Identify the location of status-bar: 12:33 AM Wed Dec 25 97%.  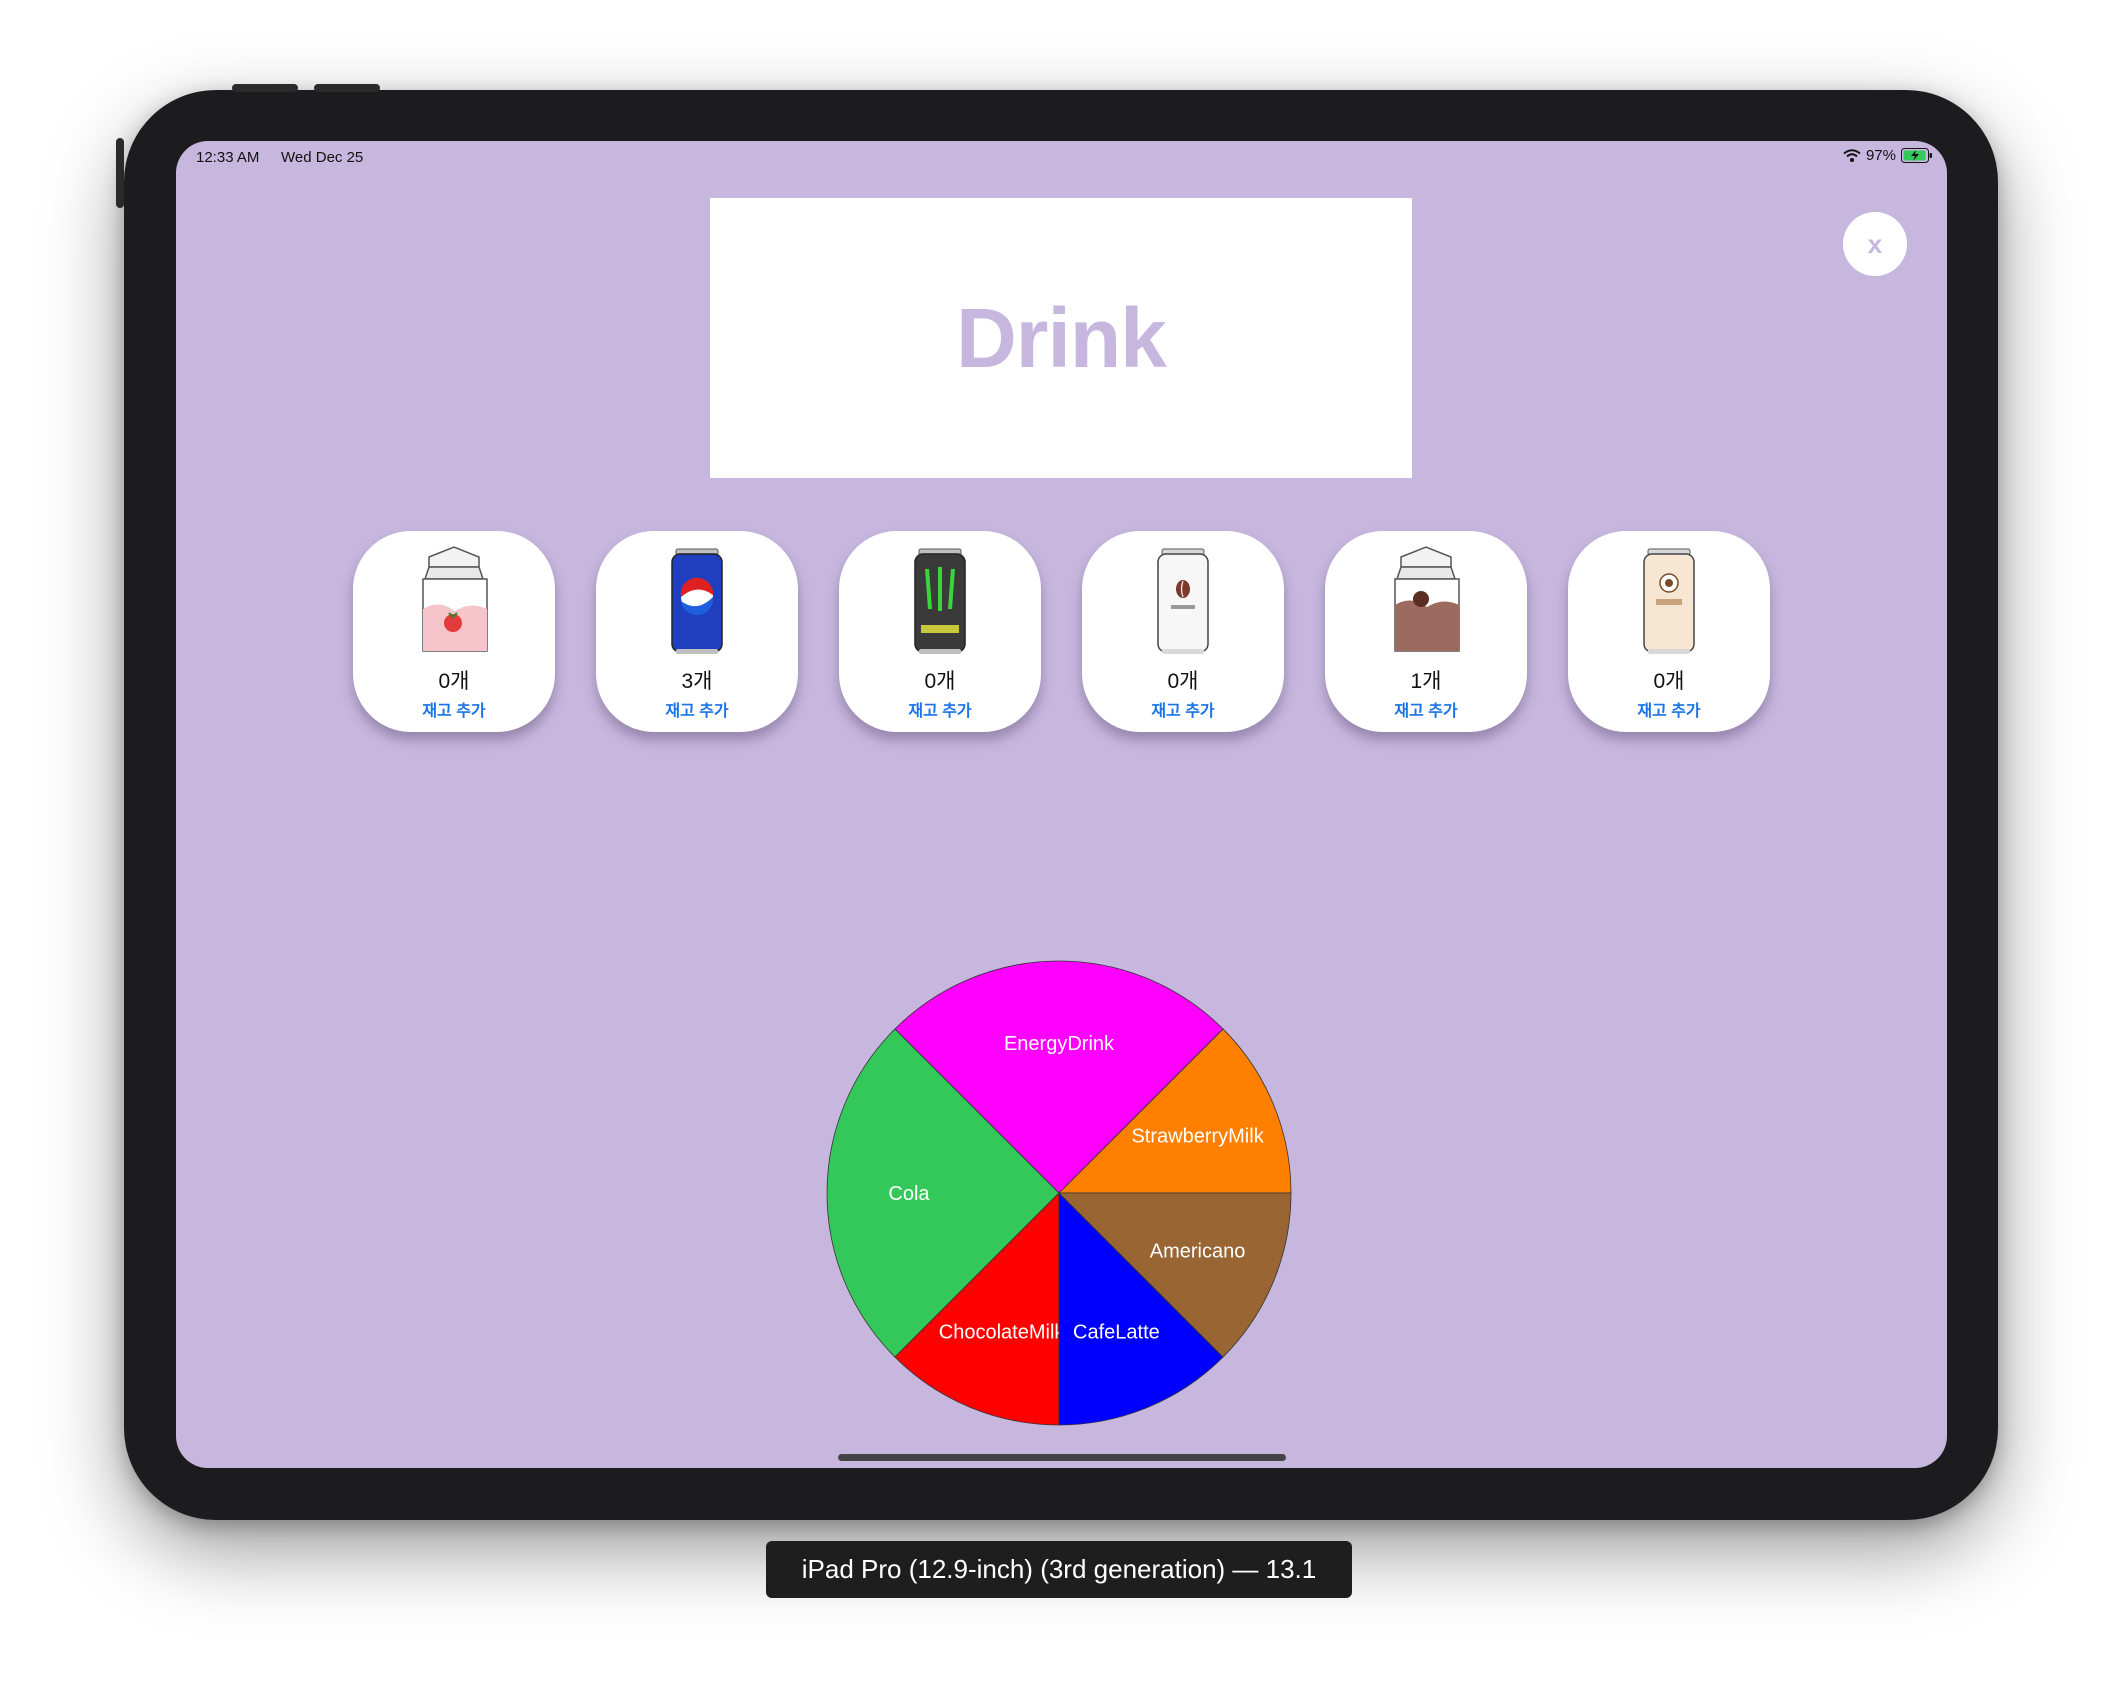
(1061, 157).